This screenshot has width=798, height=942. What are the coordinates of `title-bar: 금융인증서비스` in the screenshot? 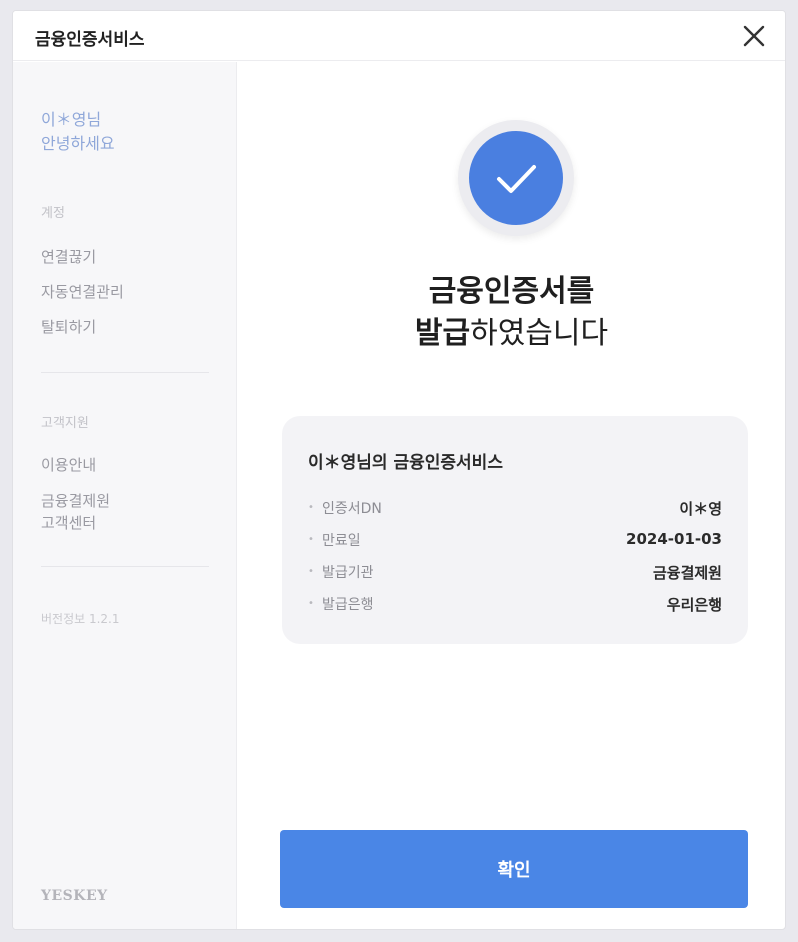 It's located at (399, 36).